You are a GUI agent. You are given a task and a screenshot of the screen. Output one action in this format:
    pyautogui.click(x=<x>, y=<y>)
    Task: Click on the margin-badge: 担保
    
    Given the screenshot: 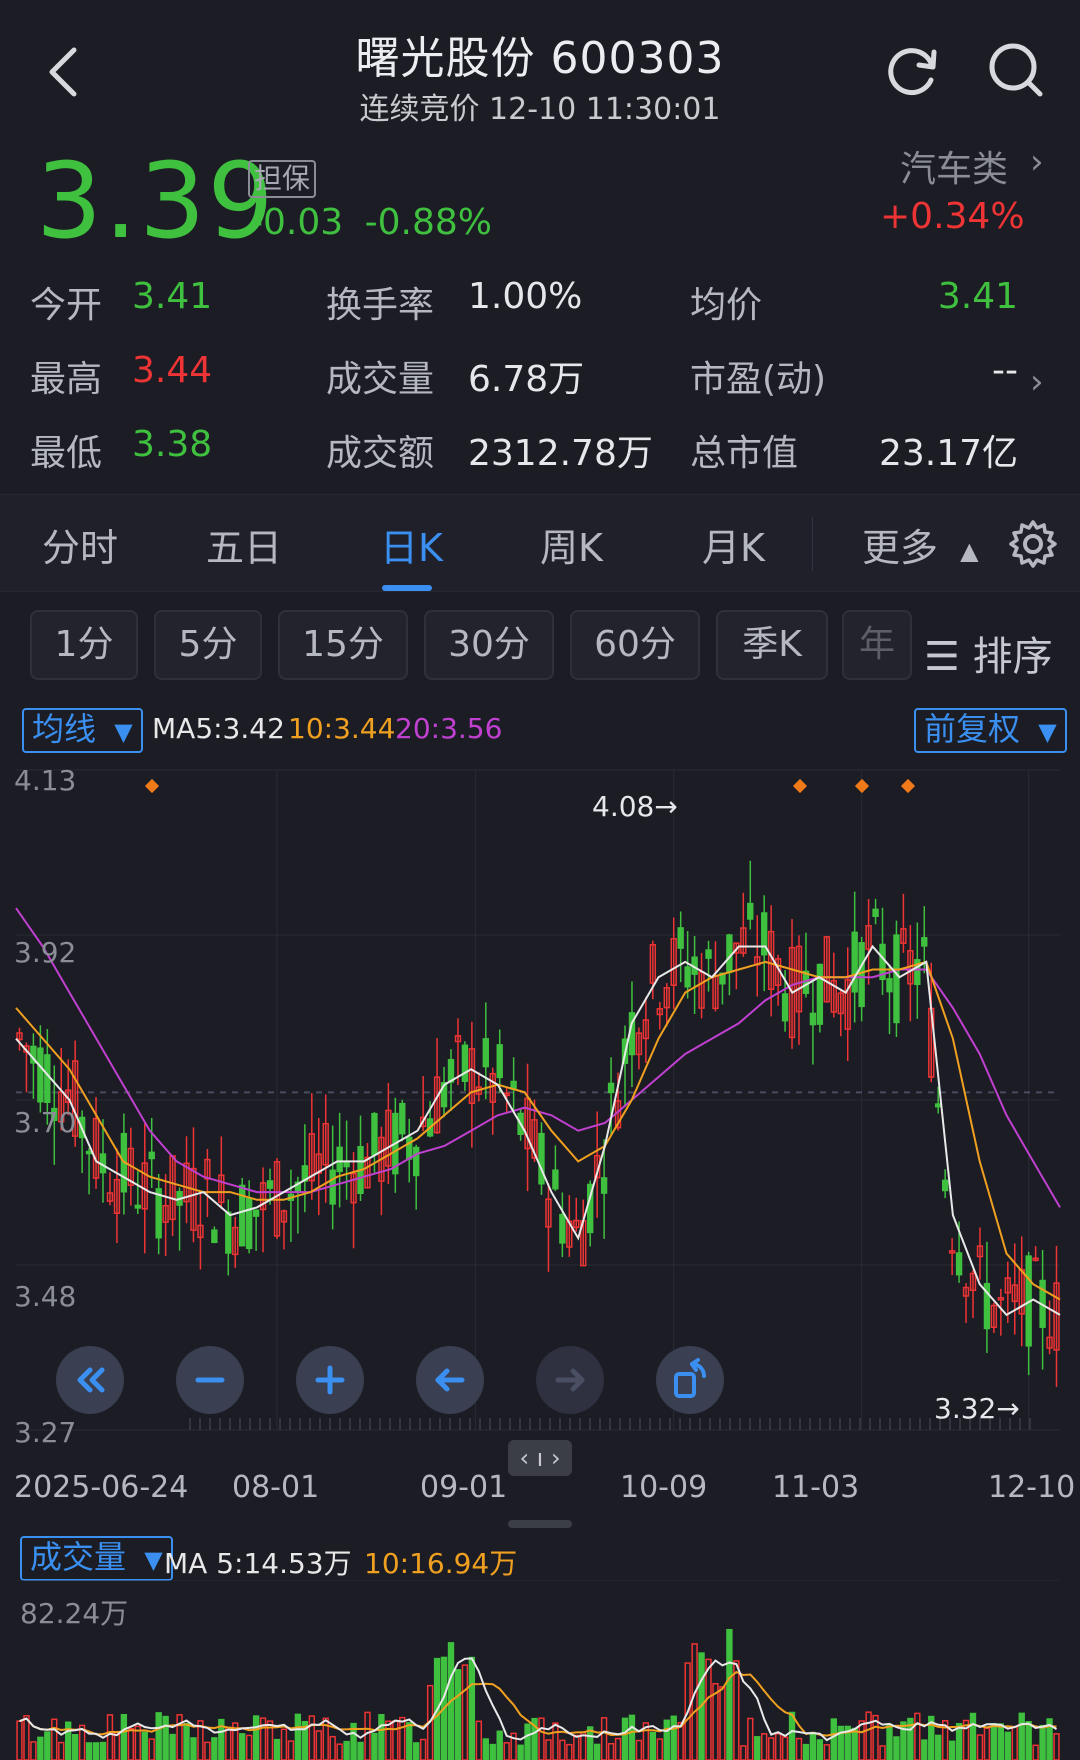 What is the action you would take?
    pyautogui.click(x=282, y=179)
    